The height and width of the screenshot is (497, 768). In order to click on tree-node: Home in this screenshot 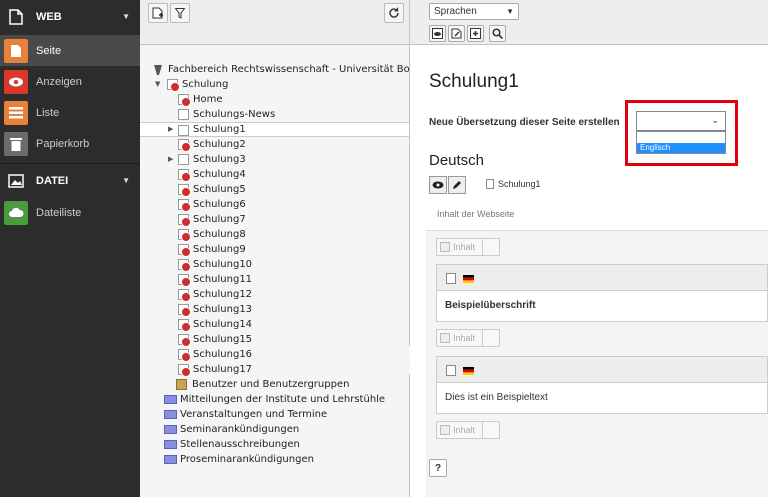, I will do `click(274, 99)`.